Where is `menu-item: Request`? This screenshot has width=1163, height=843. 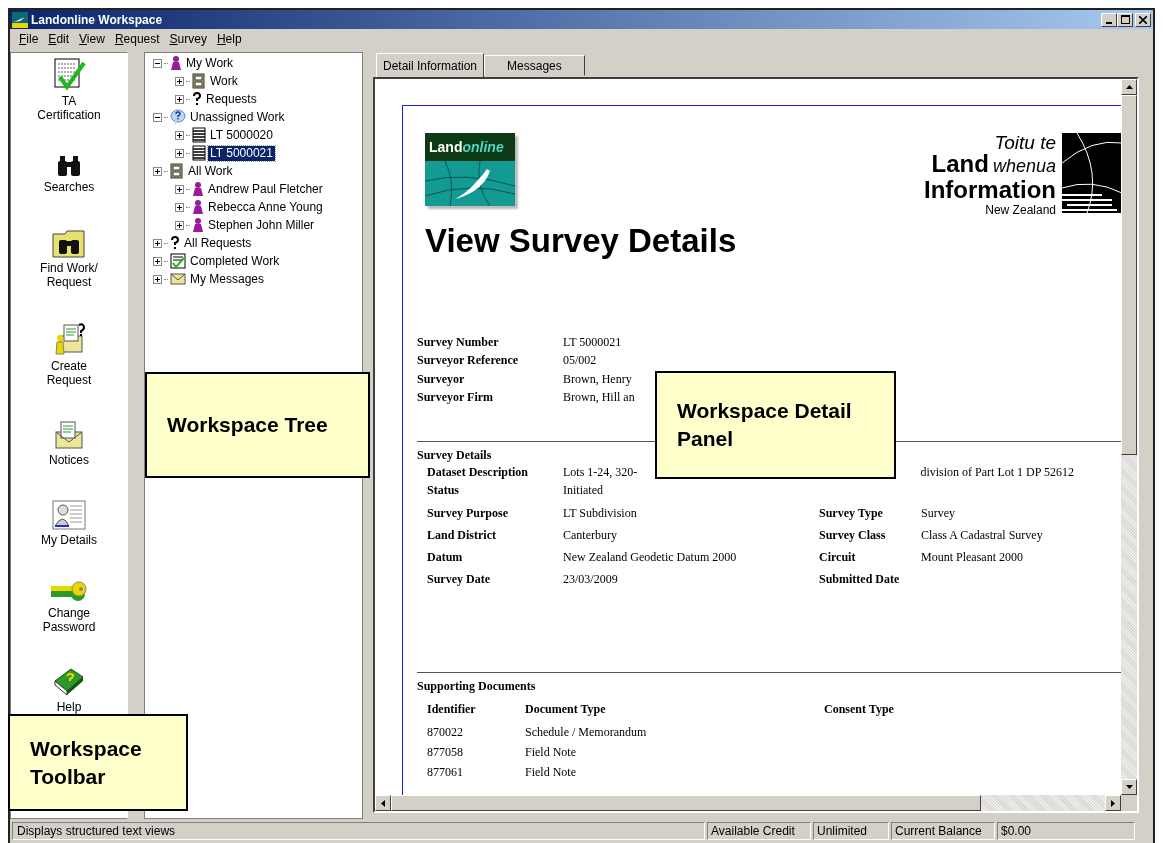
menu-item: Request is located at coordinates (137, 39).